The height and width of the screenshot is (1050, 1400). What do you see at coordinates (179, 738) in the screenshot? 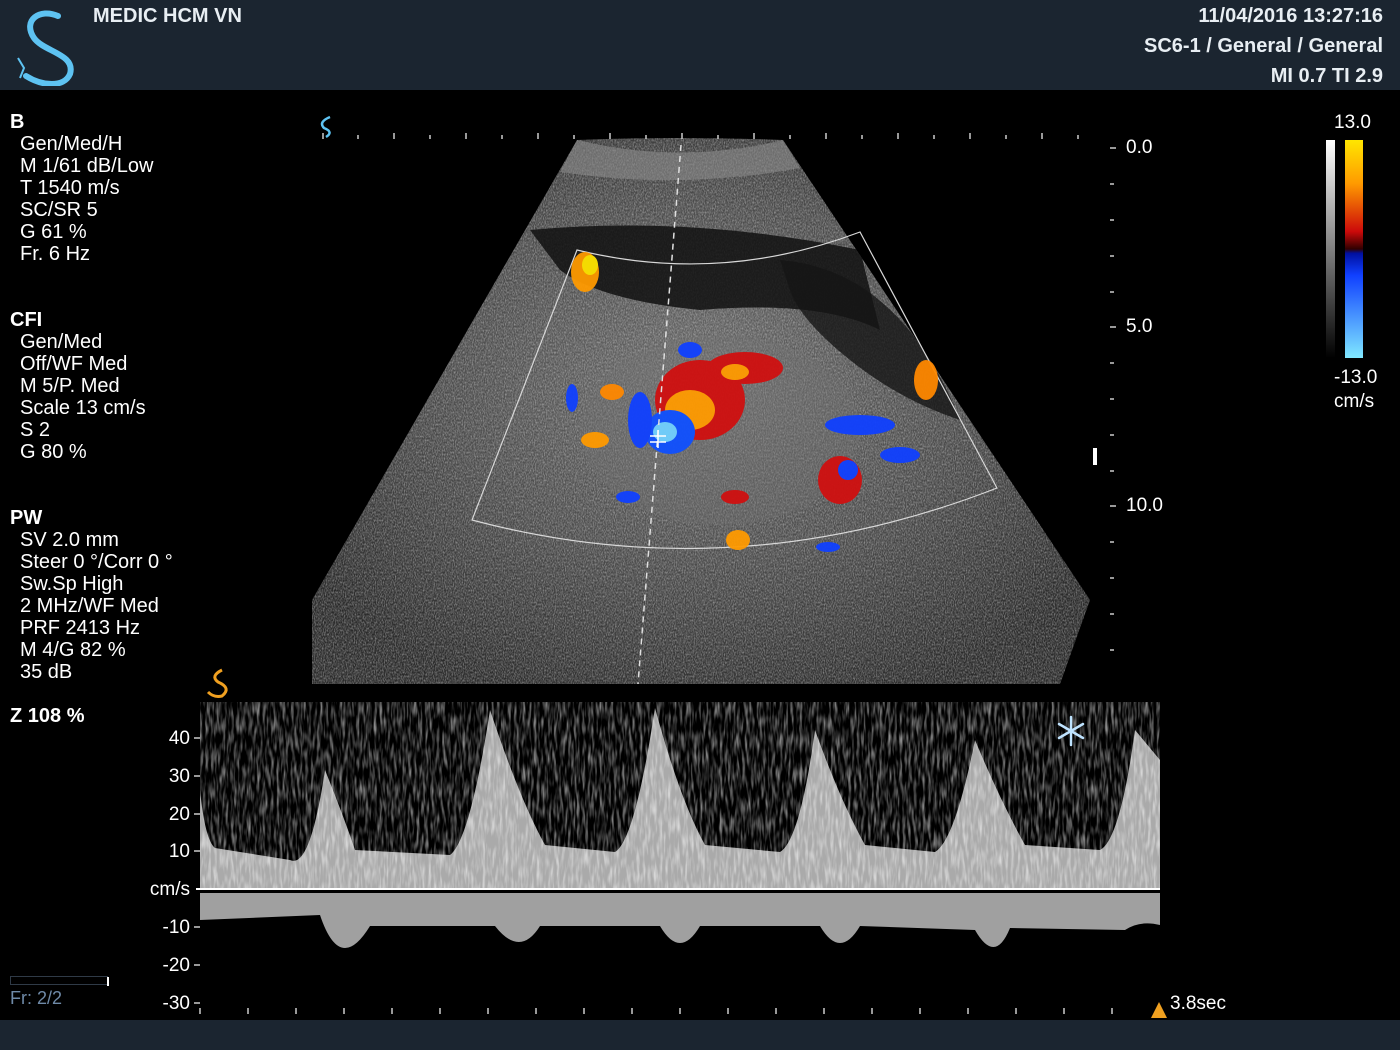
I see `velocity-label: 40` at bounding box center [179, 738].